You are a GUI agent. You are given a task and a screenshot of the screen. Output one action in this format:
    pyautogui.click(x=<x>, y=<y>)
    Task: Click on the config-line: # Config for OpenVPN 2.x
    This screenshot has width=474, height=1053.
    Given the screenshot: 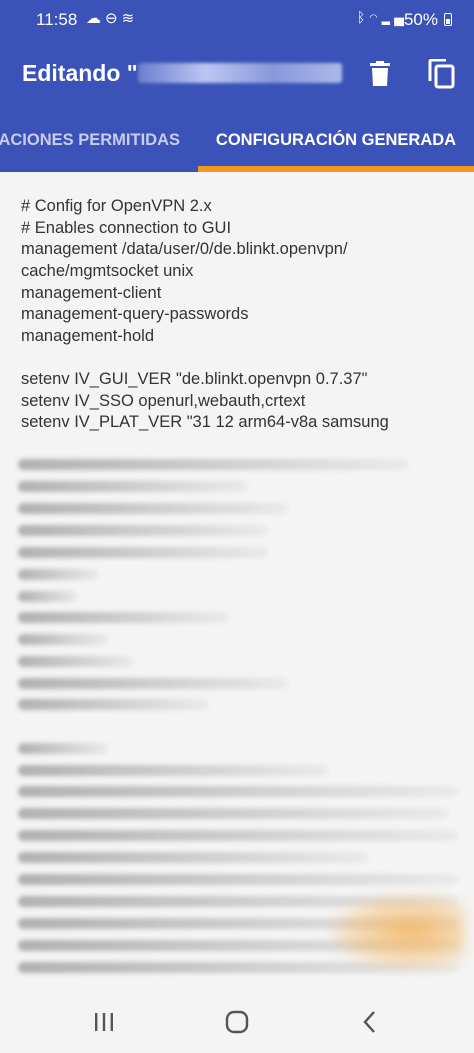 What is the action you would take?
    pyautogui.click(x=116, y=206)
    